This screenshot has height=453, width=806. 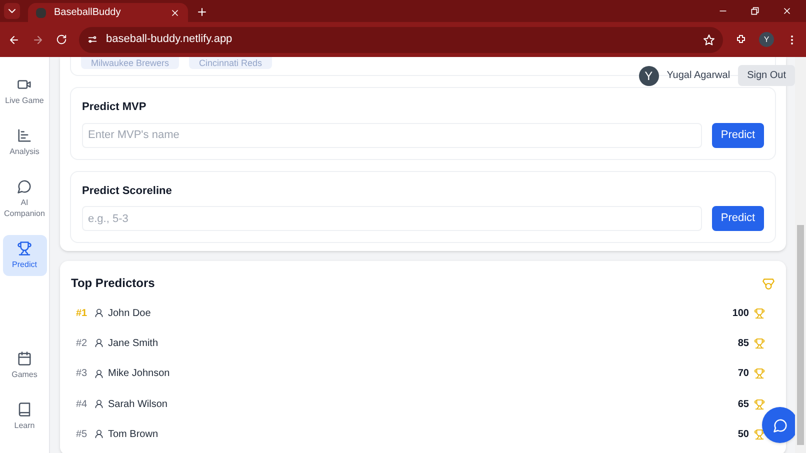 I want to click on address-bar: baseball-buddy.netlify.app, so click(x=401, y=39).